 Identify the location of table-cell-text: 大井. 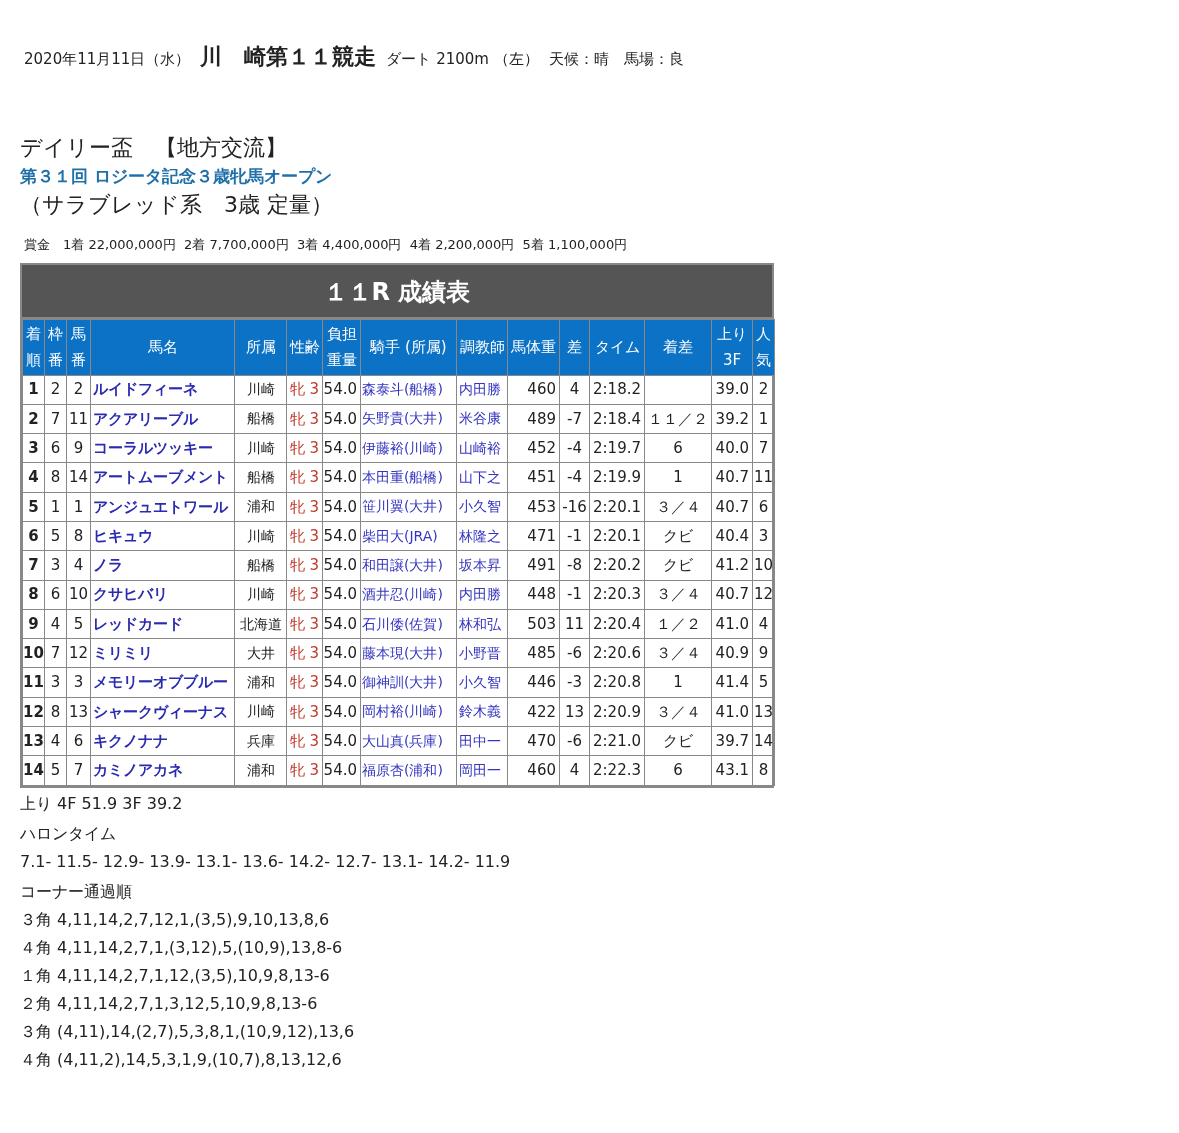
(260, 653).